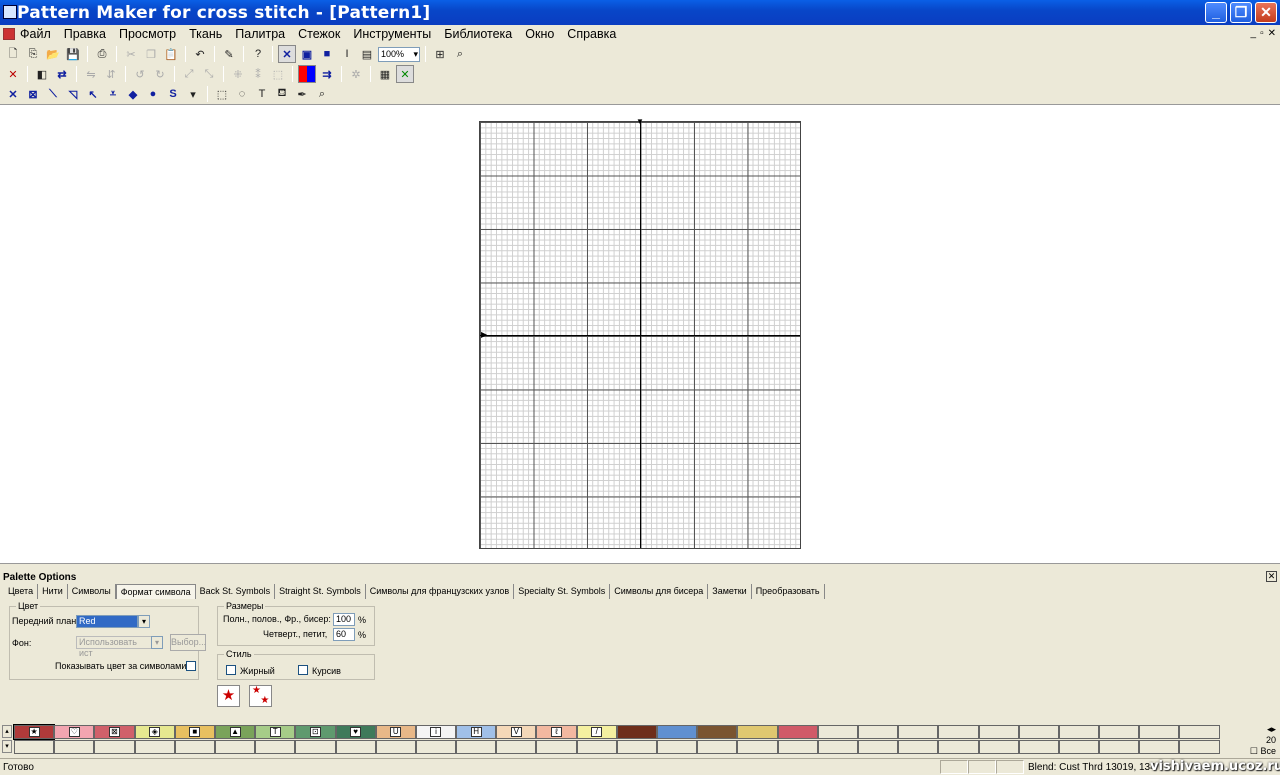  What do you see at coordinates (367, 54) in the screenshot?
I see `view-realistic-icon: ▤` at bounding box center [367, 54].